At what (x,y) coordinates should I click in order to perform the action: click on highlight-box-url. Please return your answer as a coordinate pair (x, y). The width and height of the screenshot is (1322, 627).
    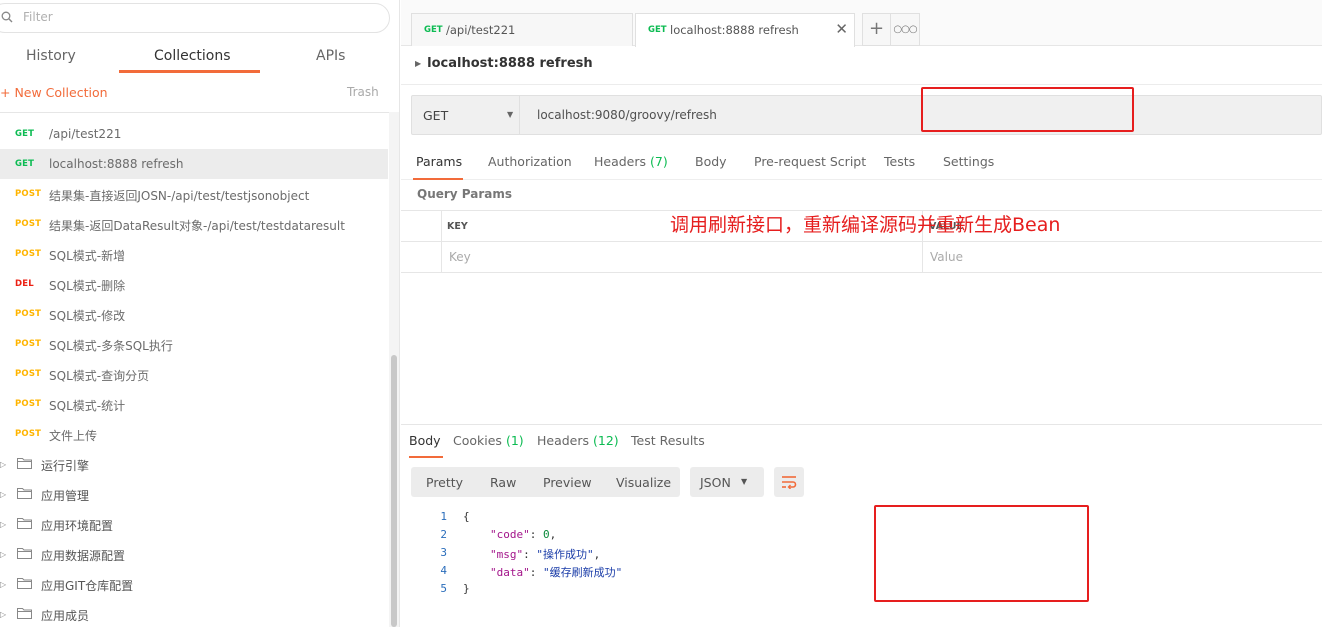
    Looking at the image, I should click on (1027, 109).